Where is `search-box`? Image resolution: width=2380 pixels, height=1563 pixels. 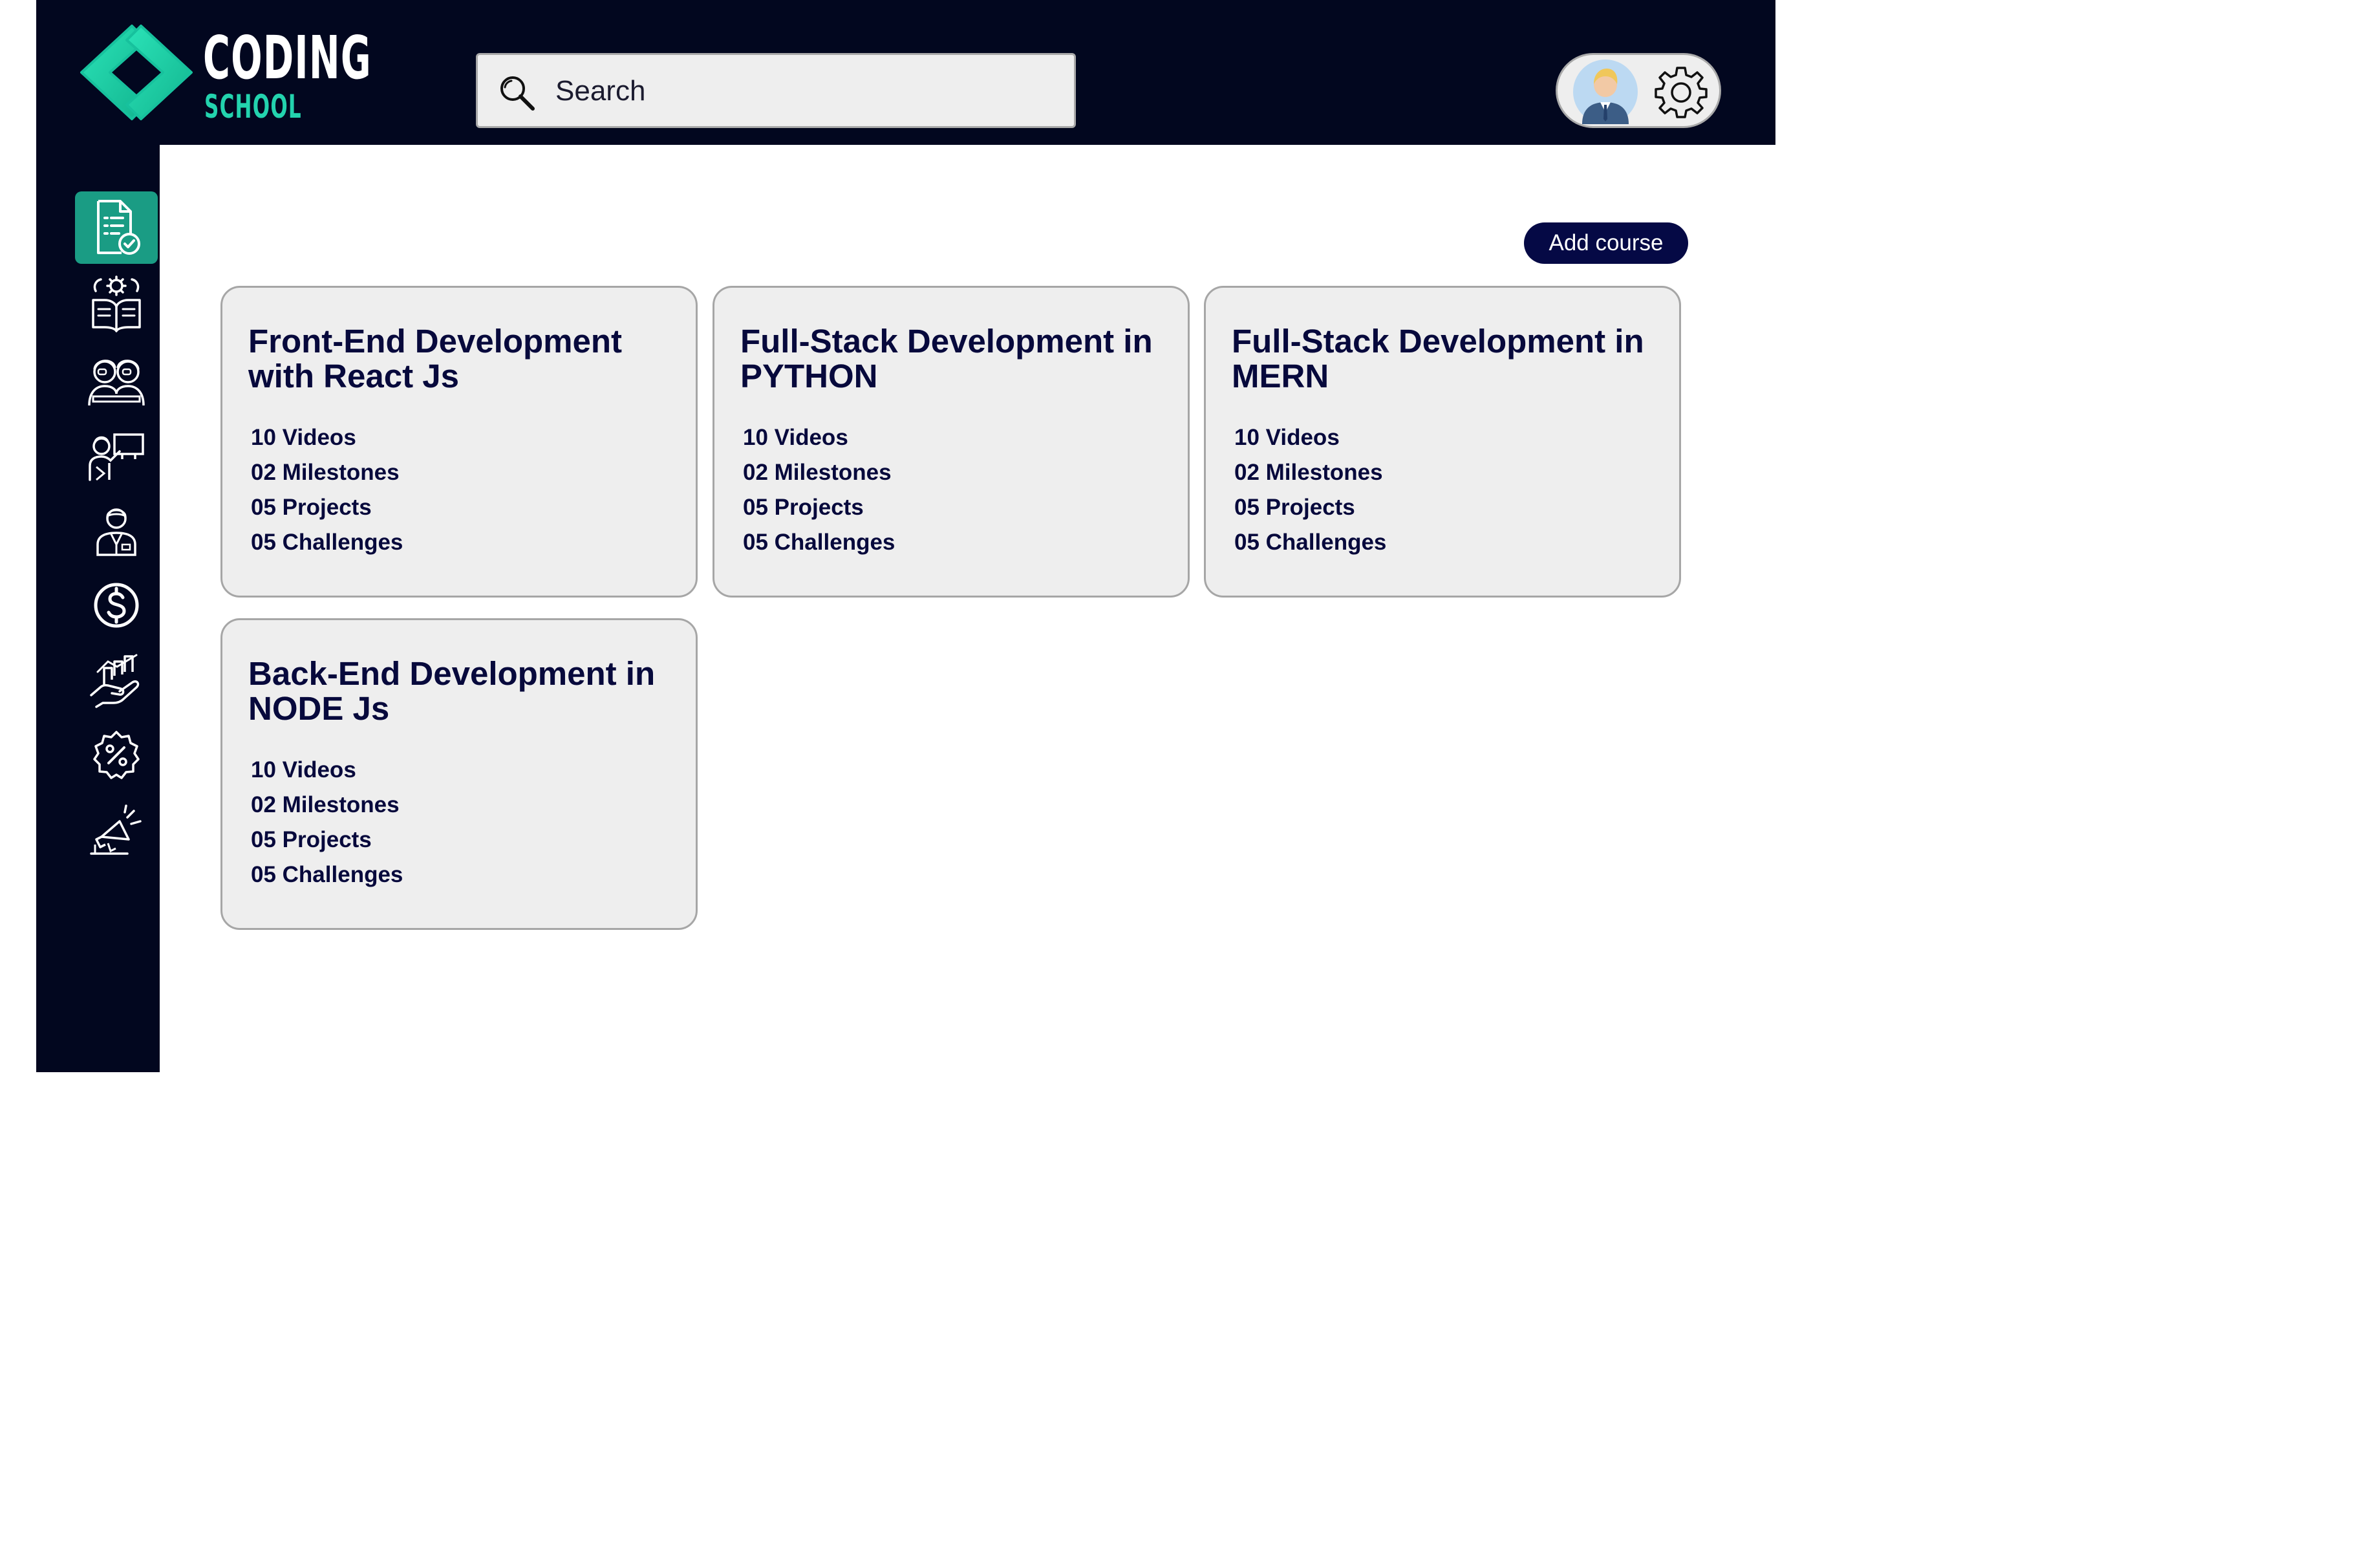 search-box is located at coordinates (776, 90).